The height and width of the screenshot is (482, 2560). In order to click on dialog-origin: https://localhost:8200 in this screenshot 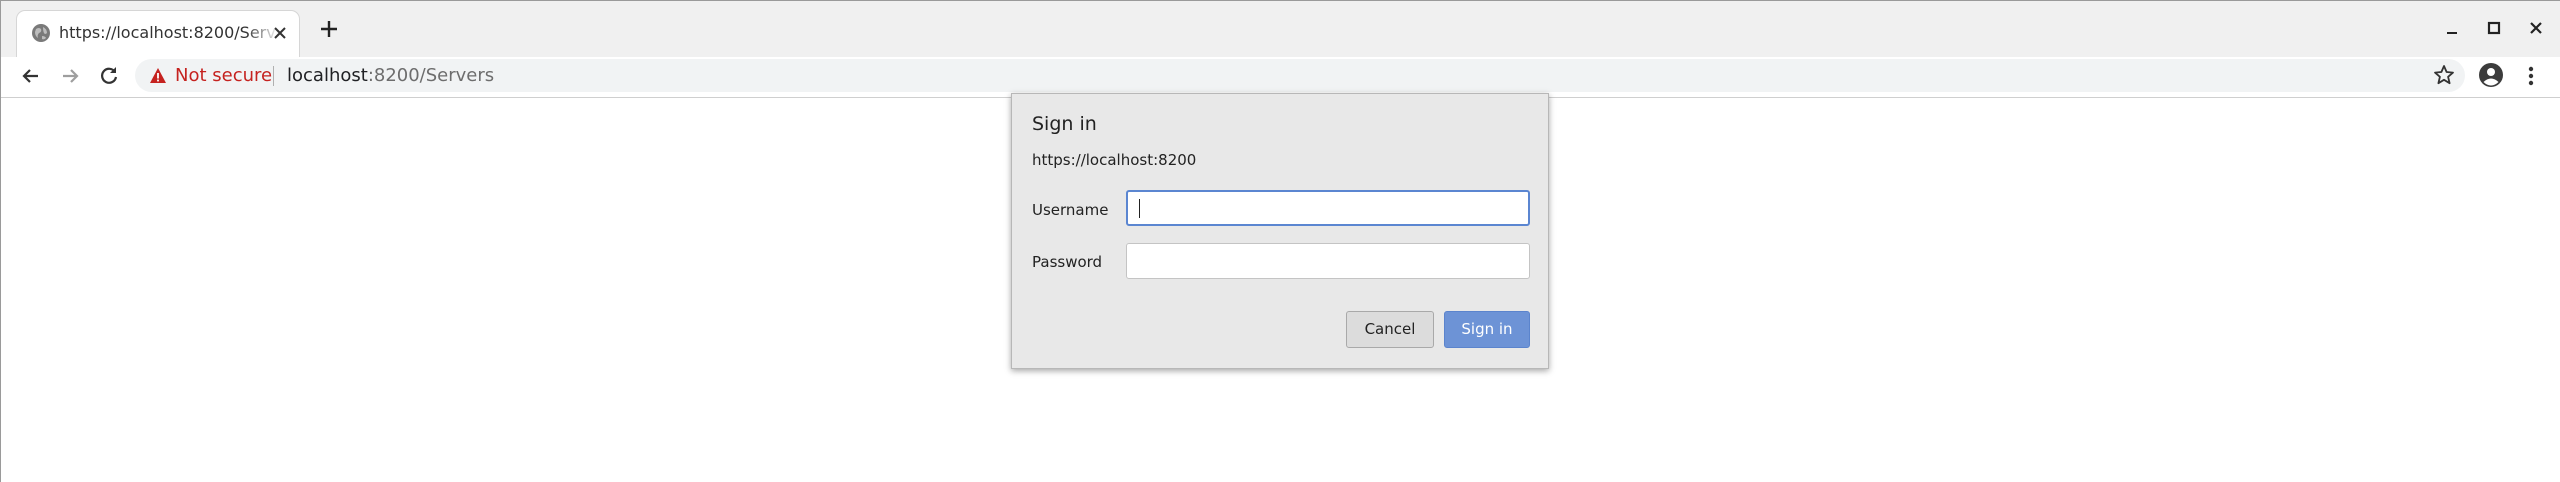, I will do `click(1114, 160)`.